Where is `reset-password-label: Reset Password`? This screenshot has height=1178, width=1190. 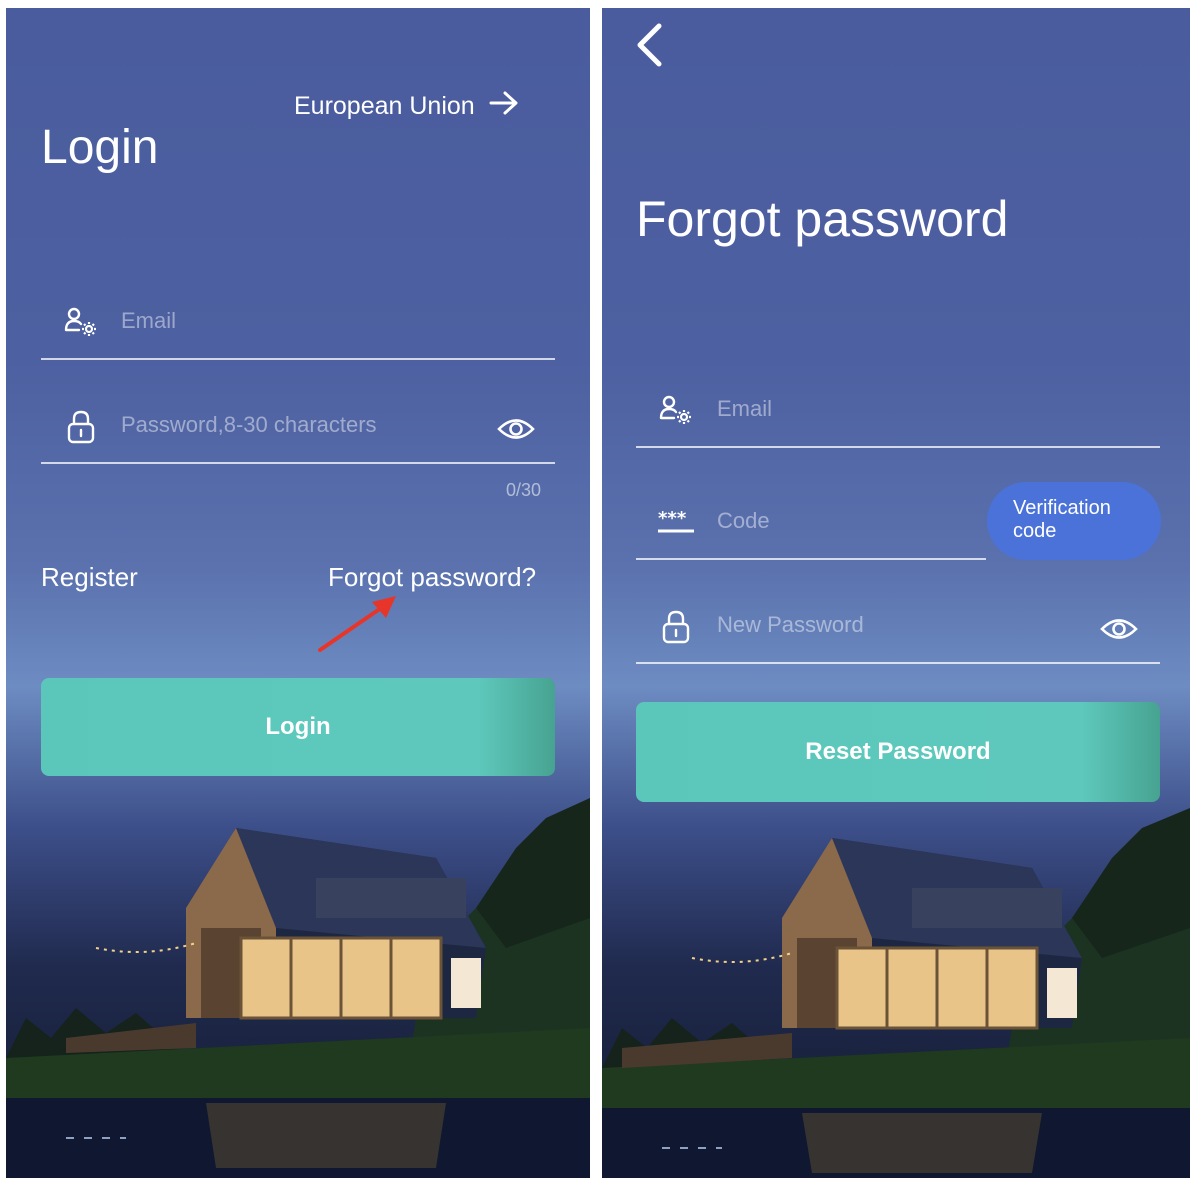
reset-password-label: Reset Password is located at coordinates (898, 751).